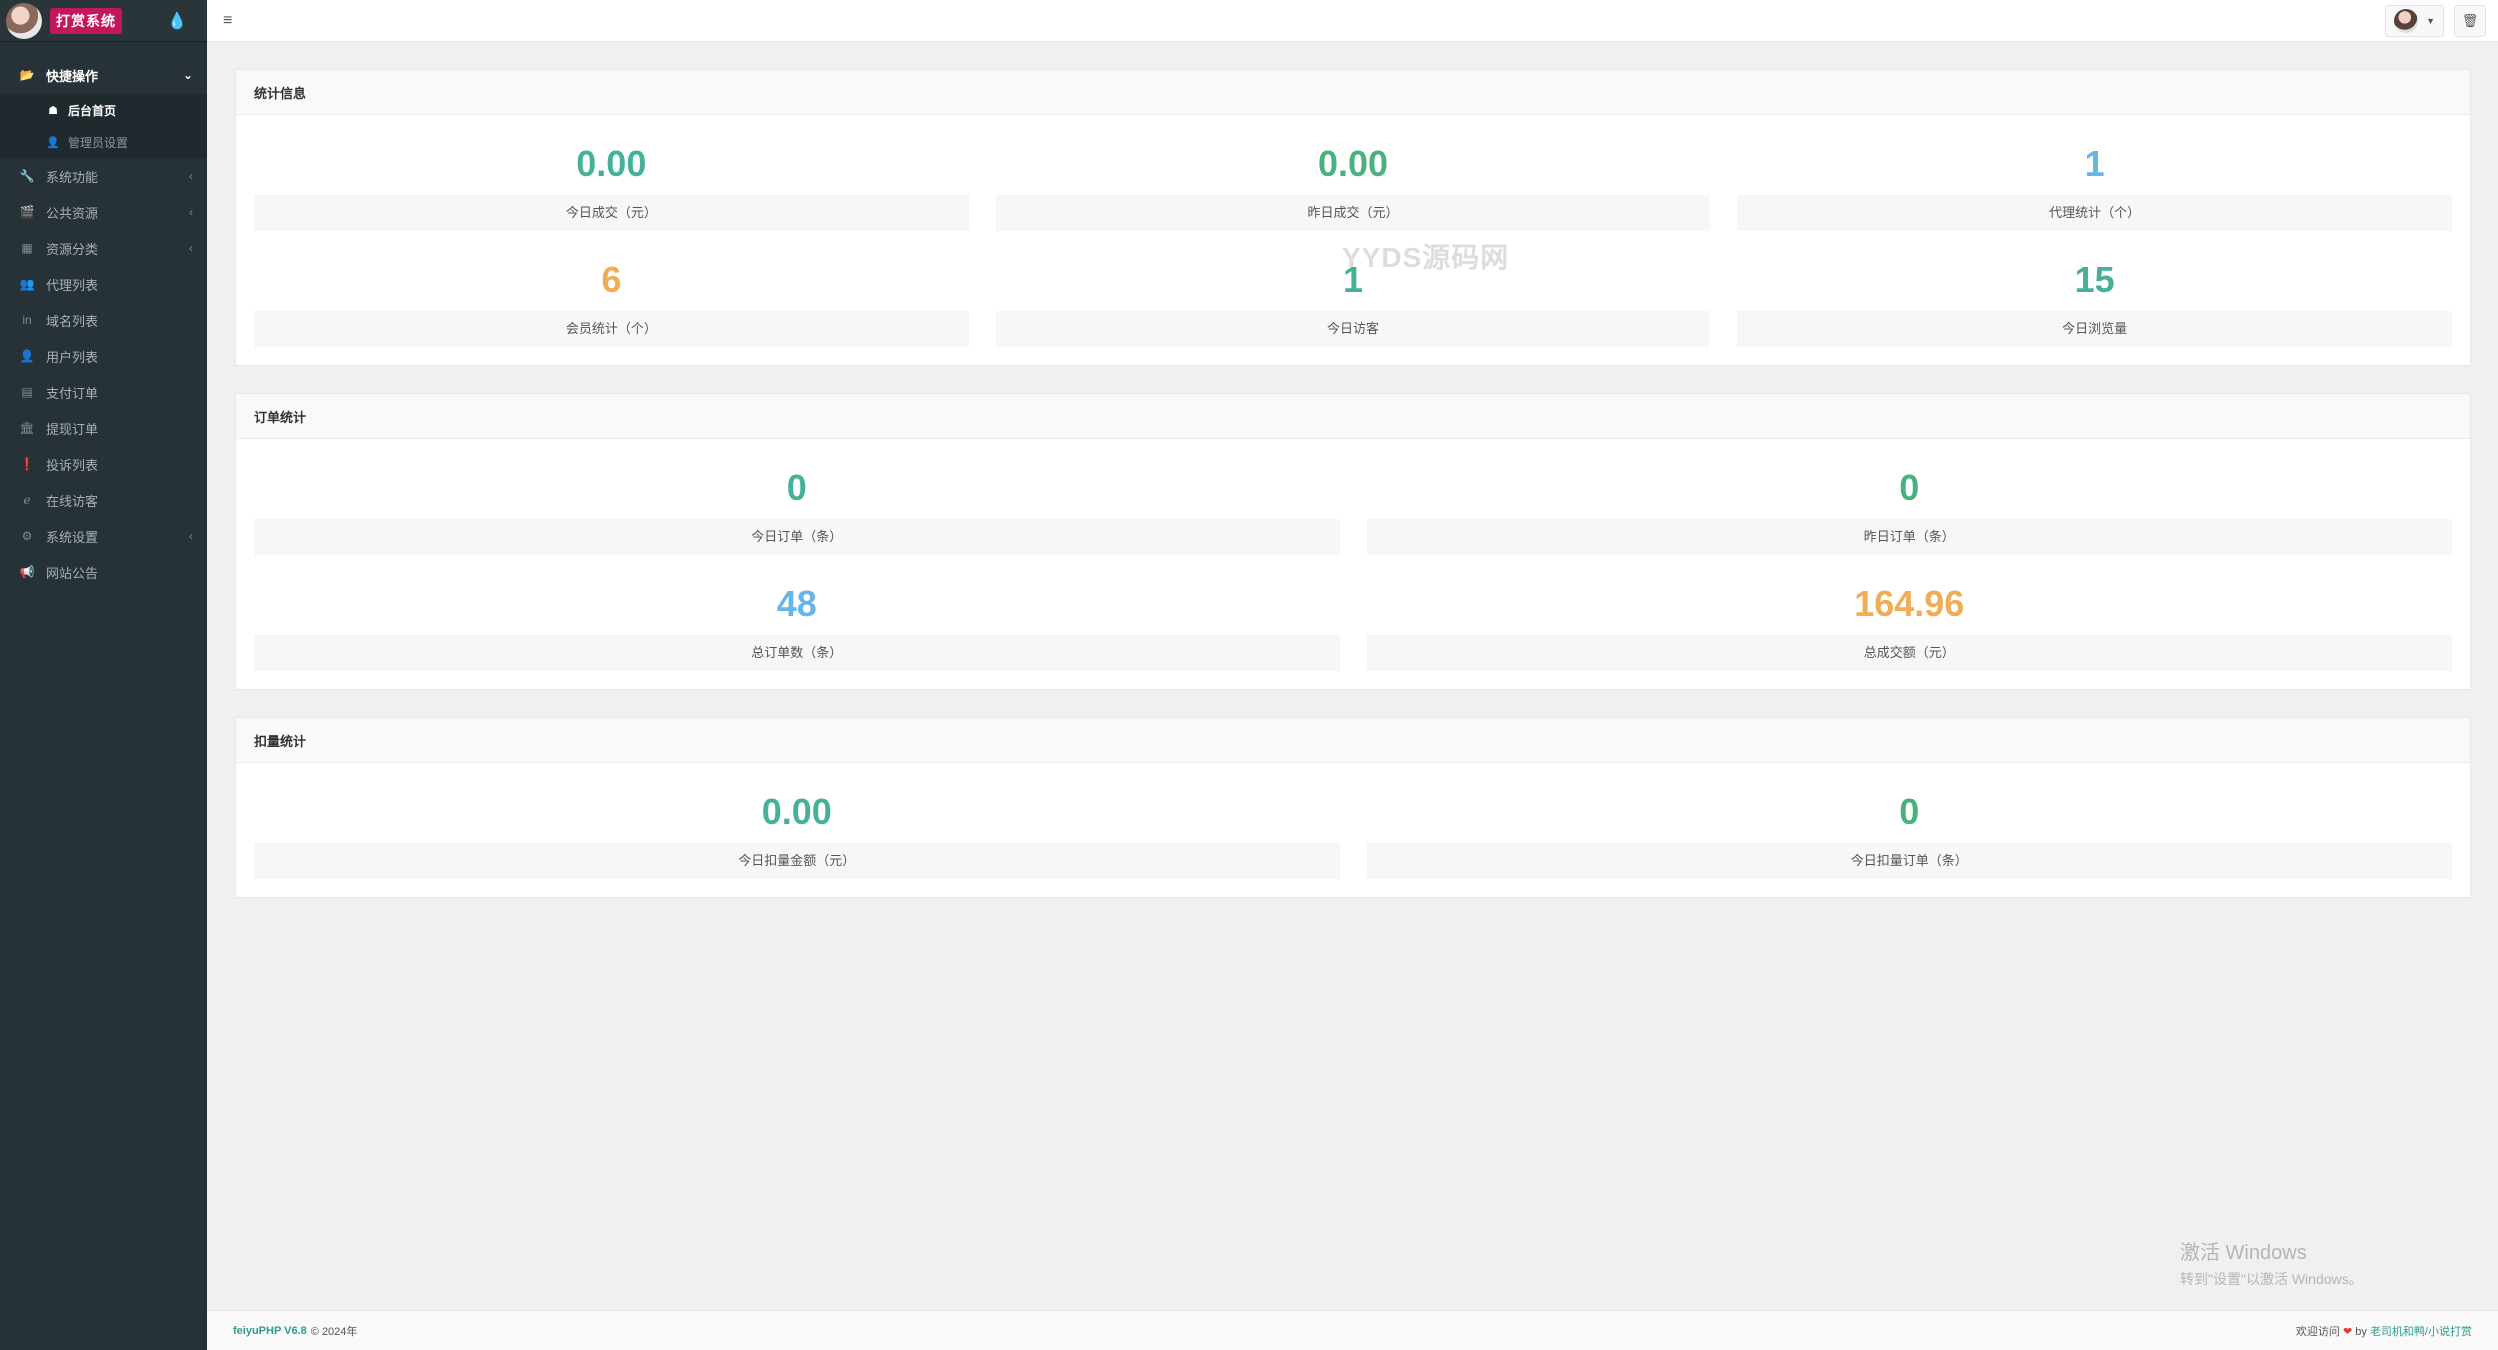 The height and width of the screenshot is (1350, 2498). I want to click on stat-yesterday-revenue: 0.00 昨日成交（元）, so click(1353, 182).